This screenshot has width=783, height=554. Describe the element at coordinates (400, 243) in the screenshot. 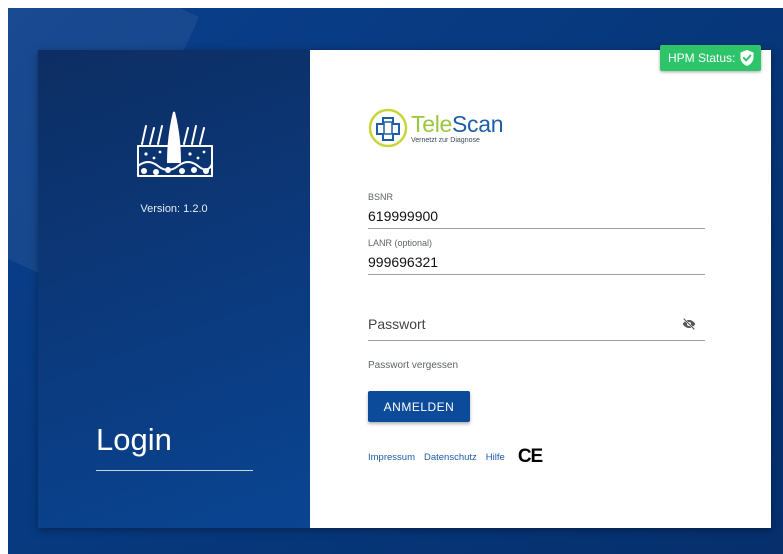

I see `lanr-label: LANR (optional)` at that location.